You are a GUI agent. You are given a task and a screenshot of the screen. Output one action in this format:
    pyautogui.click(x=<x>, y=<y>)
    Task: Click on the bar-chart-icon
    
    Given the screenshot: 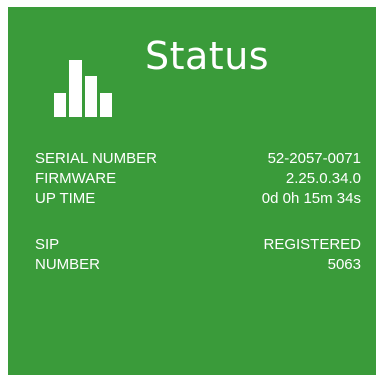 What is the action you would take?
    pyautogui.click(x=83, y=88)
    